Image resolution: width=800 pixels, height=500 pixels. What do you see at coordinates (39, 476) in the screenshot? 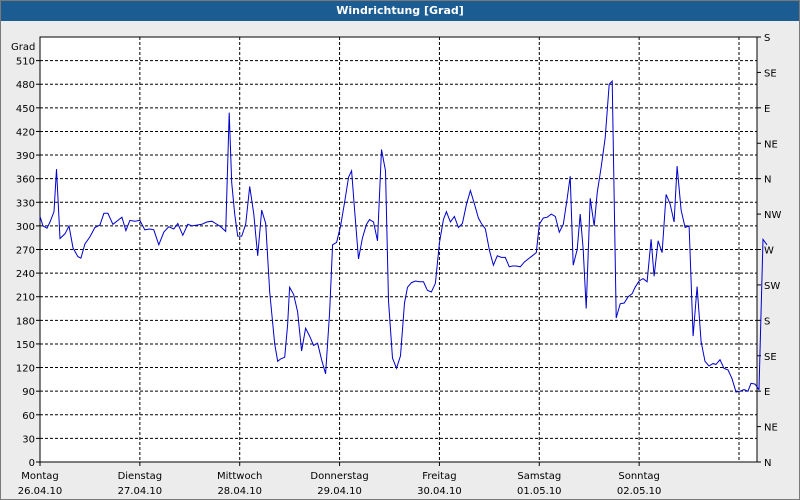
I see `x-tick-day: Montag` at bounding box center [39, 476].